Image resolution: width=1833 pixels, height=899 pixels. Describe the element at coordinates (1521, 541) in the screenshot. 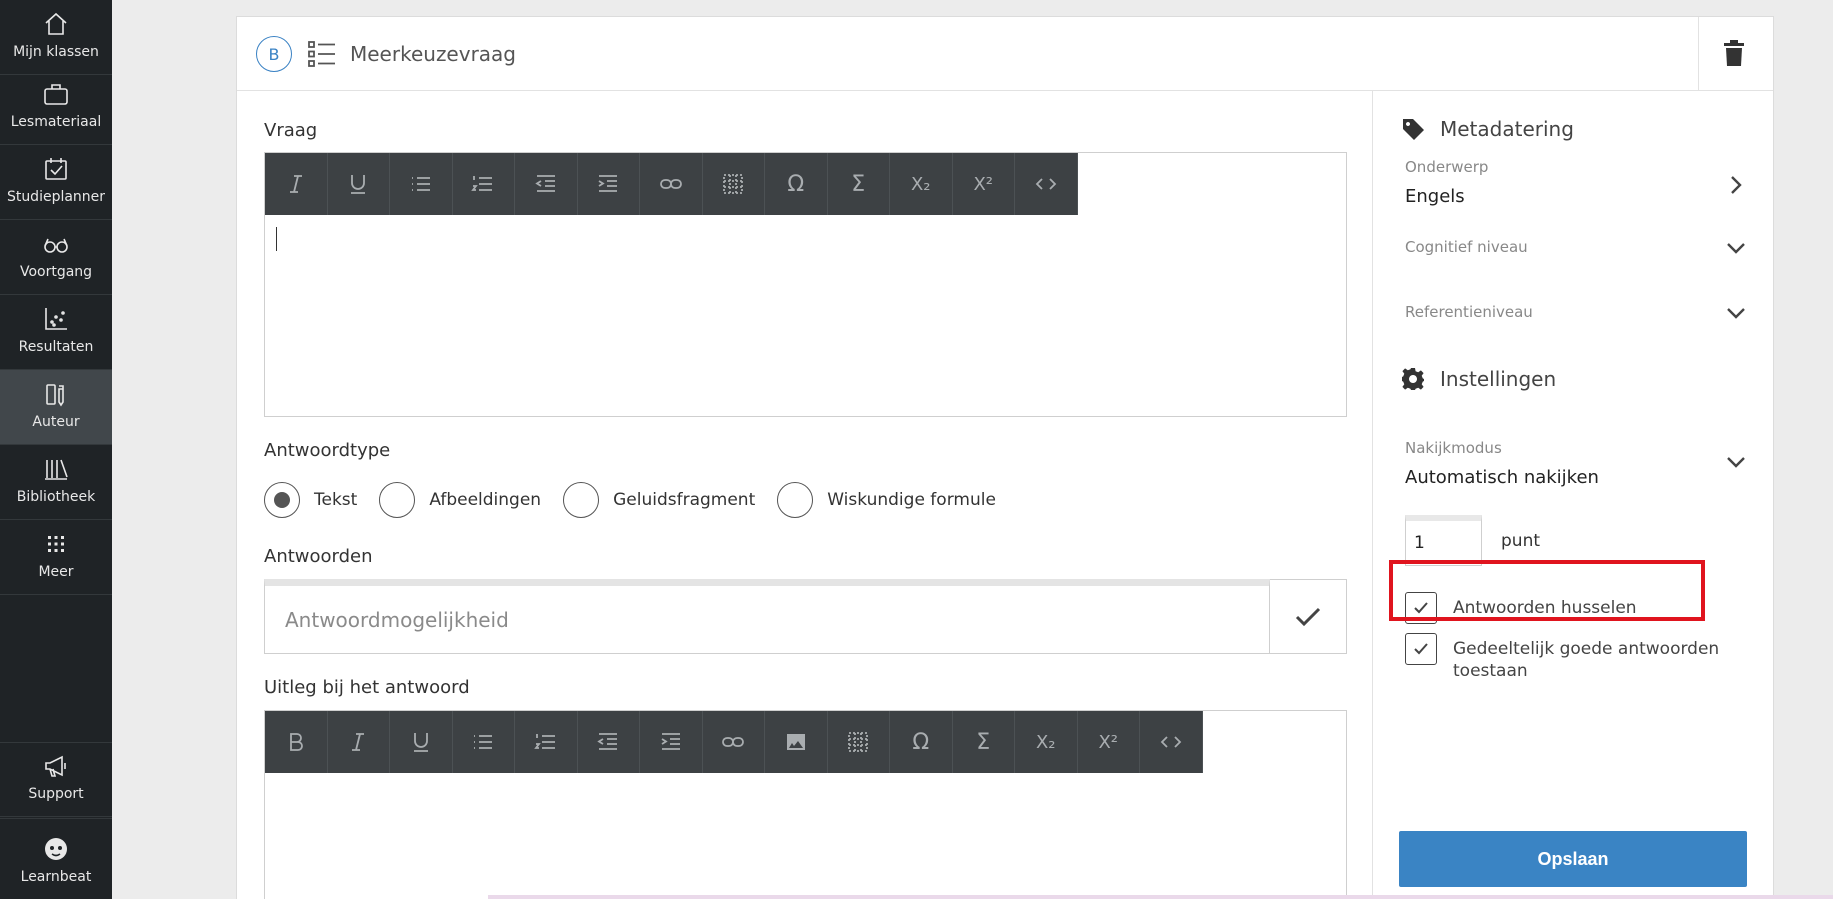

I see `points-label: punt` at that location.